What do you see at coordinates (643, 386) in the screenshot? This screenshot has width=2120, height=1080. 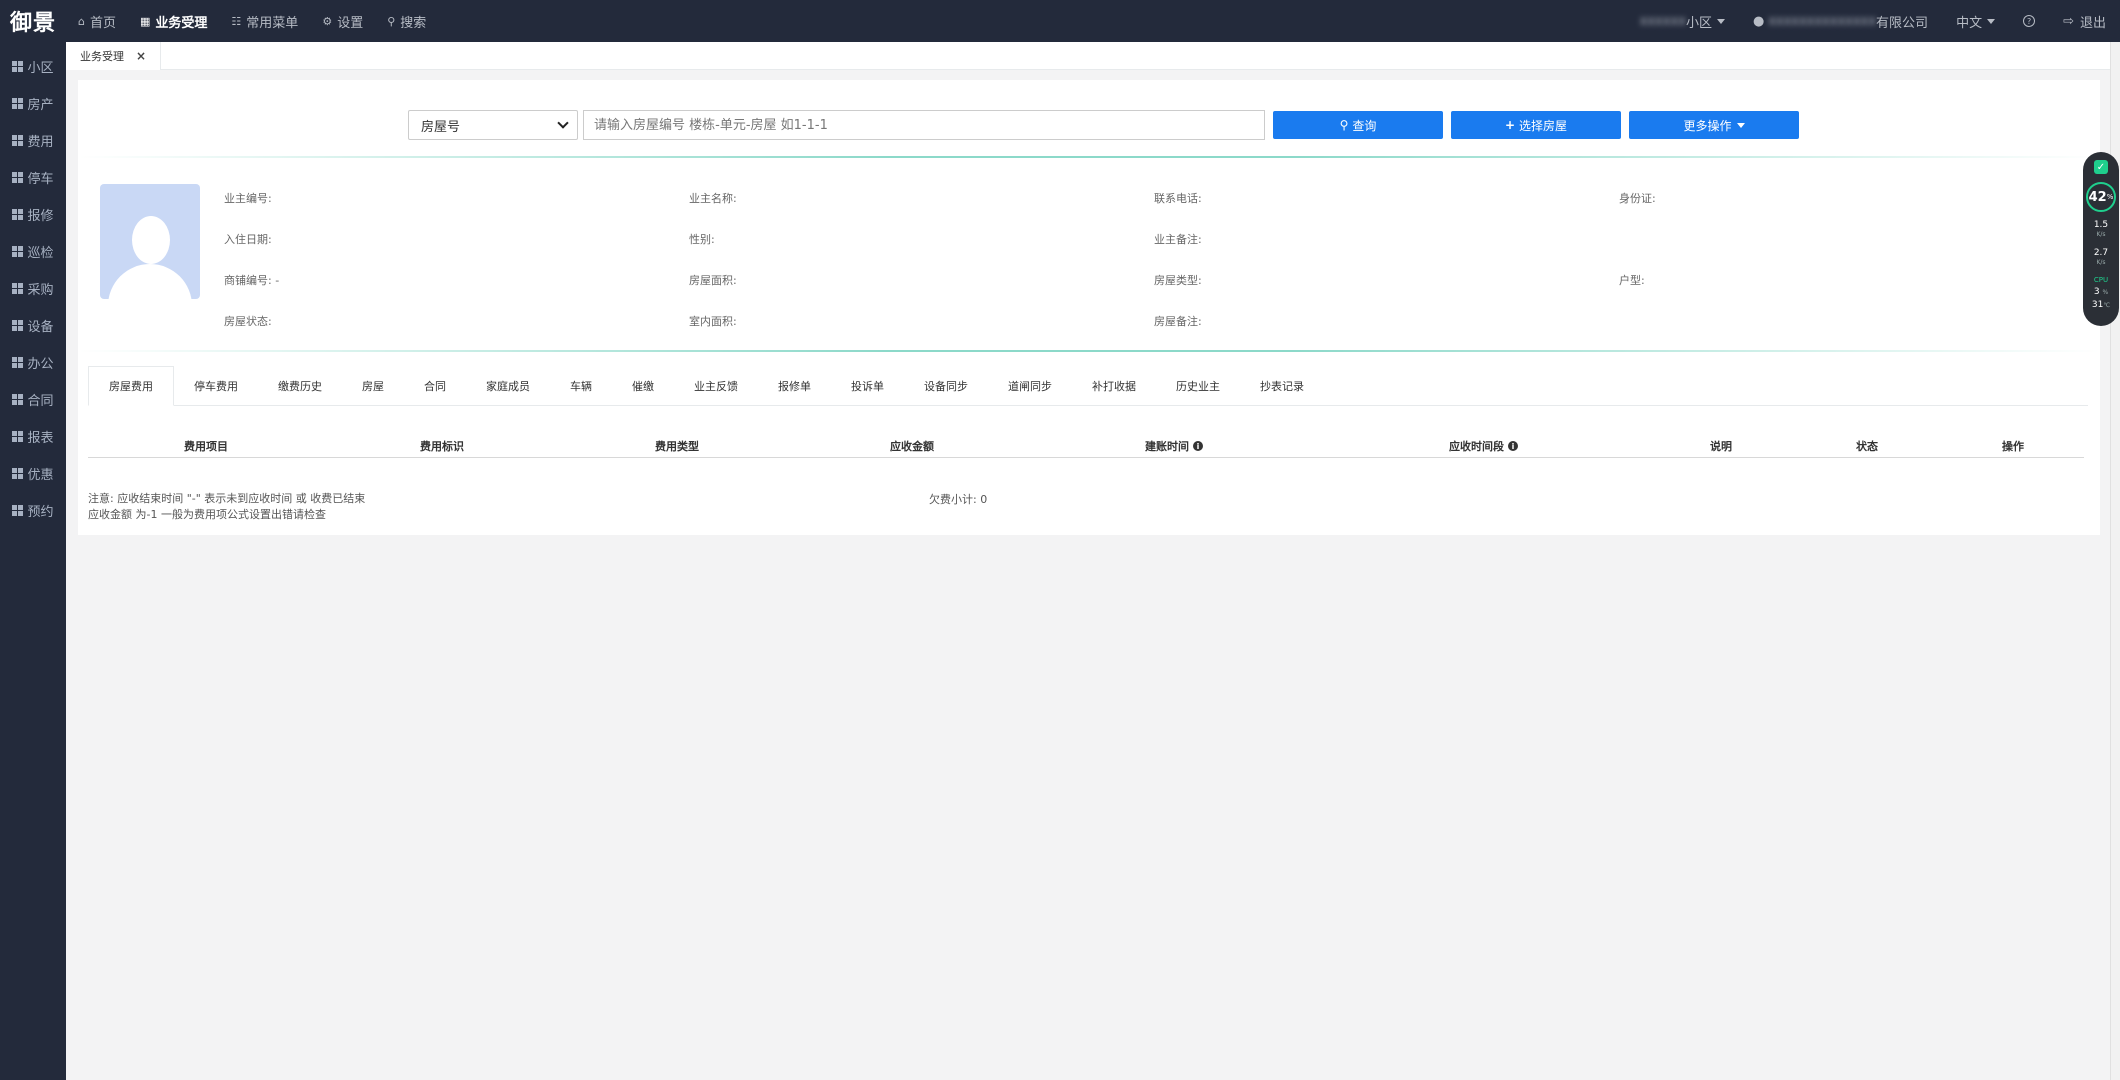 I see `tab-reminders: 催缴` at bounding box center [643, 386].